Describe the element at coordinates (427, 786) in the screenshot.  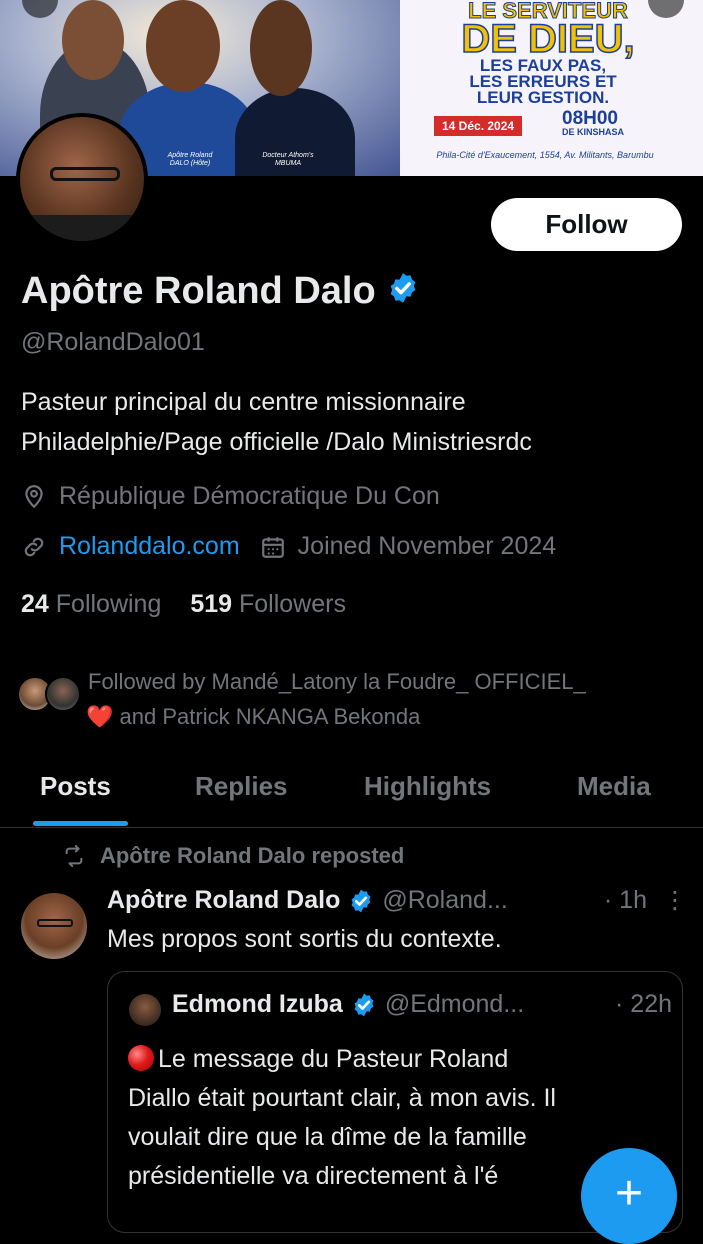
I see `tab-highlights: Highlights` at that location.